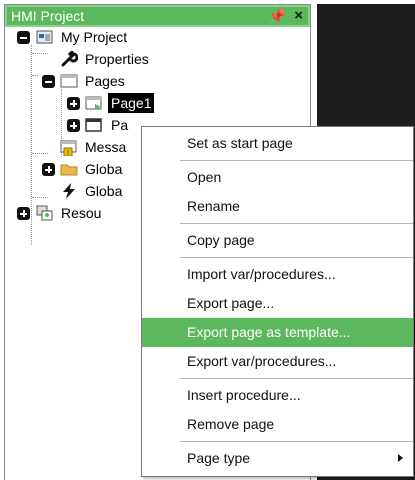 The image size is (415, 480). I want to click on menu-item-rename: Rename, so click(277, 206).